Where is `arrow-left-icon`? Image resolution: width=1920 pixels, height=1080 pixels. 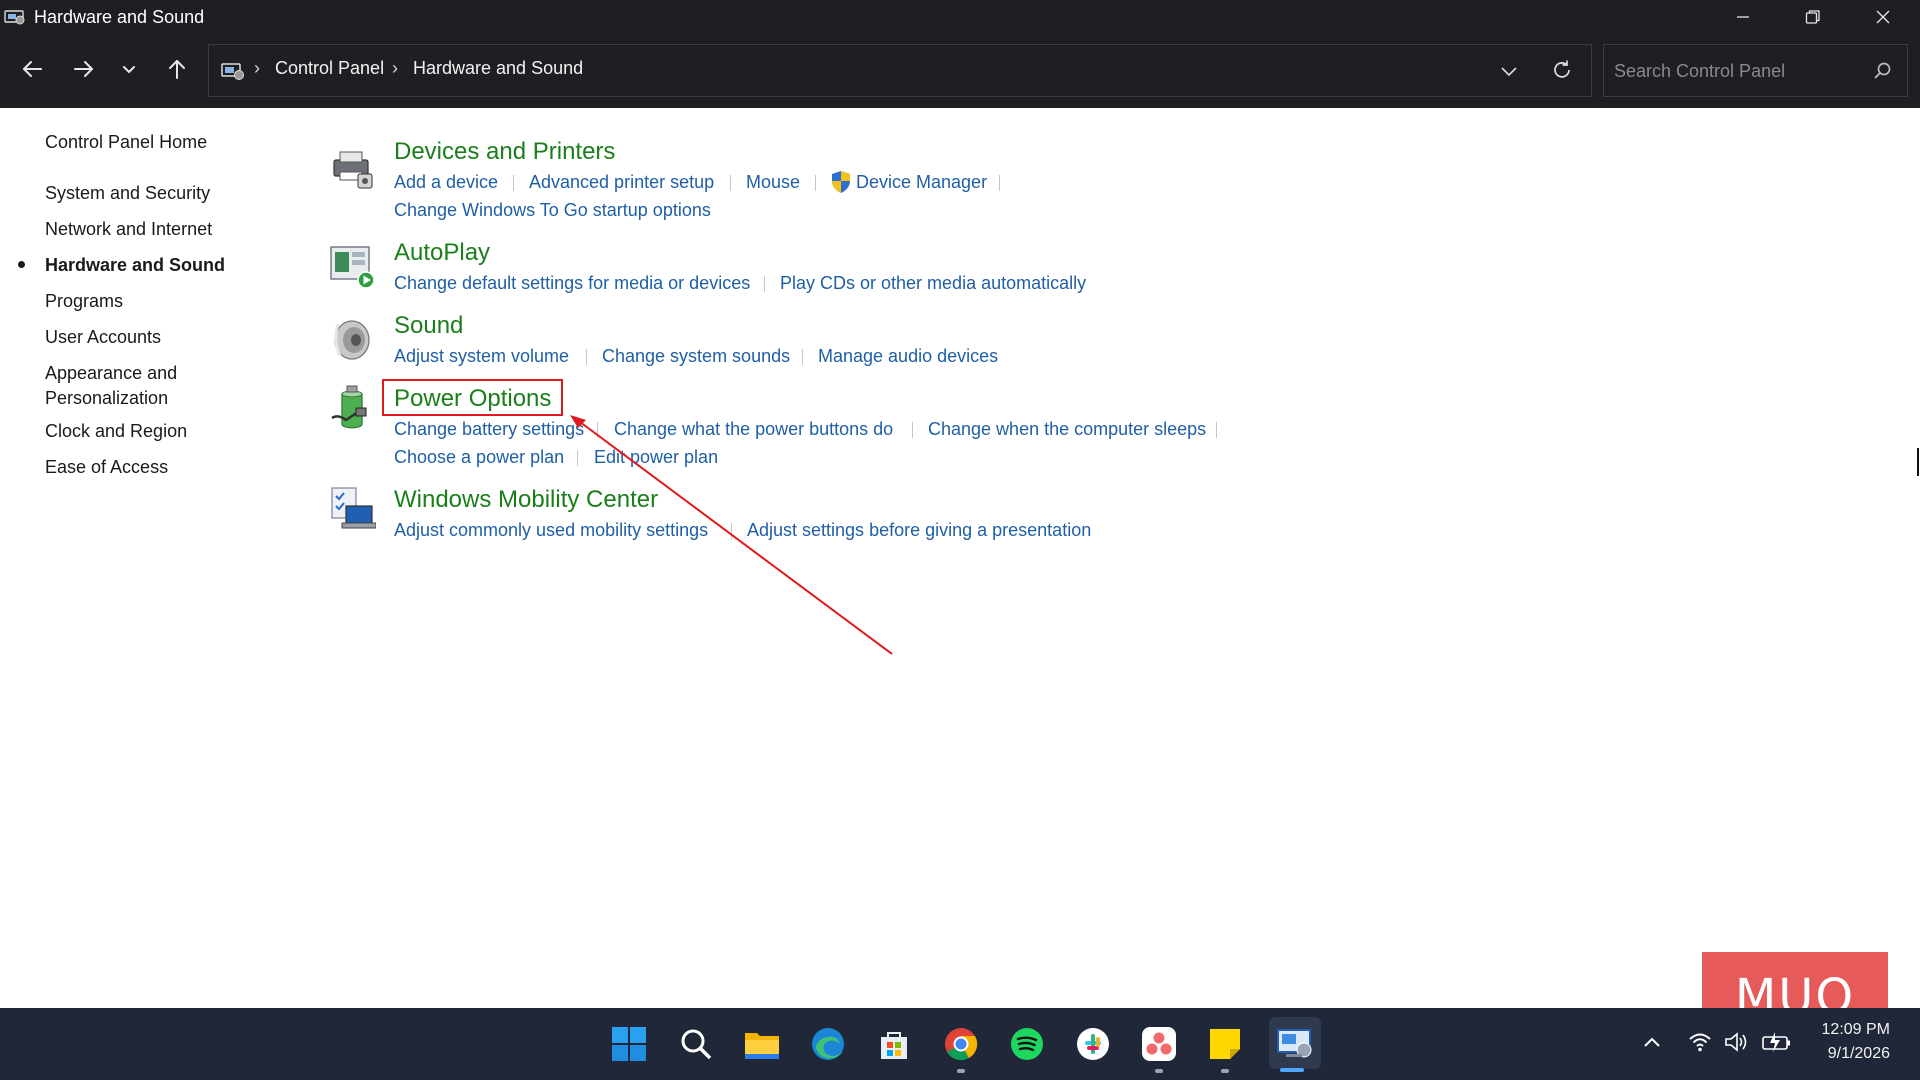 arrow-left-icon is located at coordinates (32, 69).